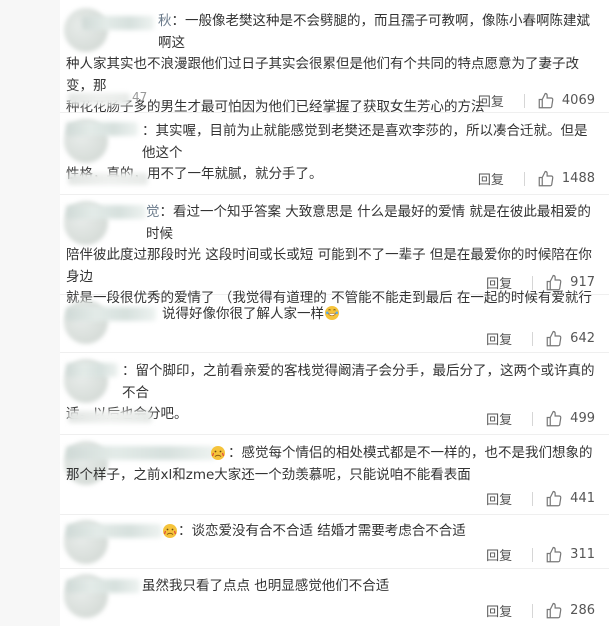 The image size is (609, 626). I want to click on comment-actions: 回复 1488, so click(536, 178).